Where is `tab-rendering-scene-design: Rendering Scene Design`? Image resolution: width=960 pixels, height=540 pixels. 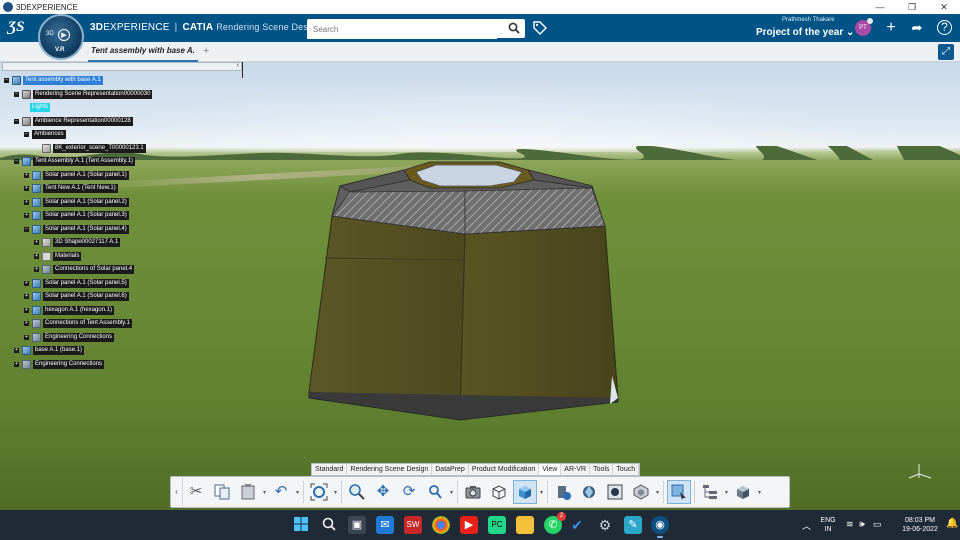 tab-rendering-scene-design: Rendering Scene Design is located at coordinates (390, 469).